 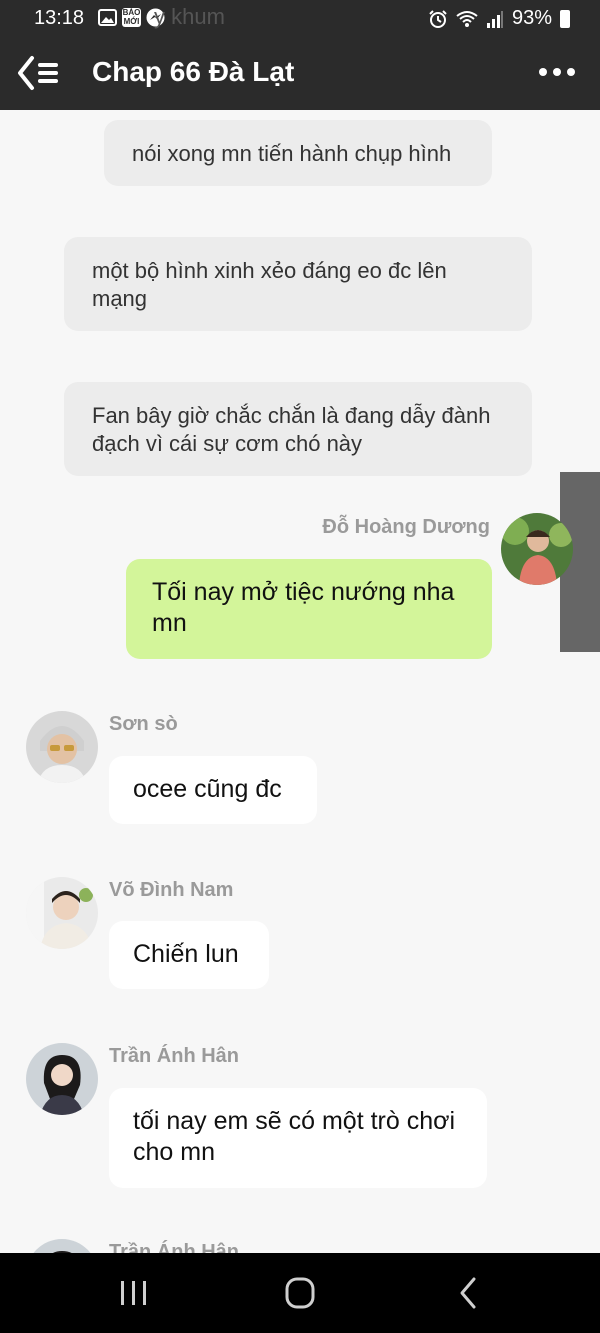 I want to click on message-bubble: tối nay em sẽ có một trò chơi cho mn, so click(x=298, y=1138).